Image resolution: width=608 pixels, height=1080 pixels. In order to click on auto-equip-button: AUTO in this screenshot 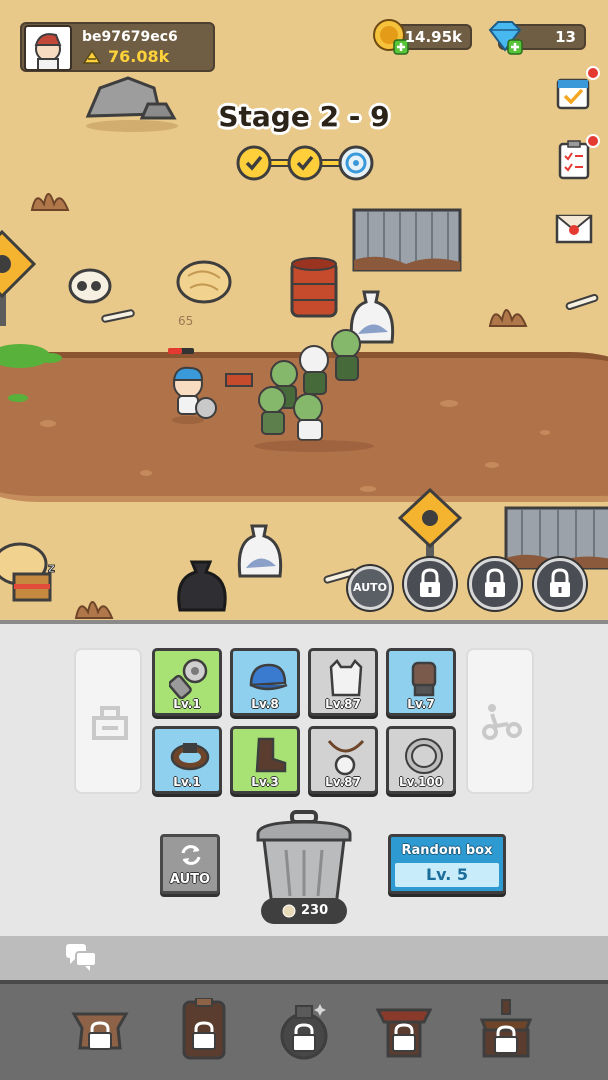, I will do `click(190, 864)`.